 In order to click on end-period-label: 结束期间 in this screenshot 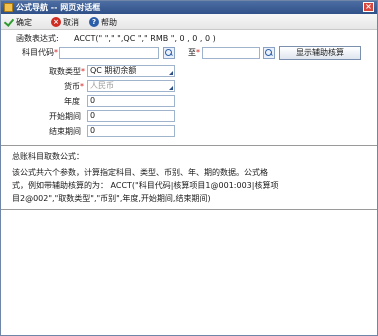, I will do `click(65, 131)`.